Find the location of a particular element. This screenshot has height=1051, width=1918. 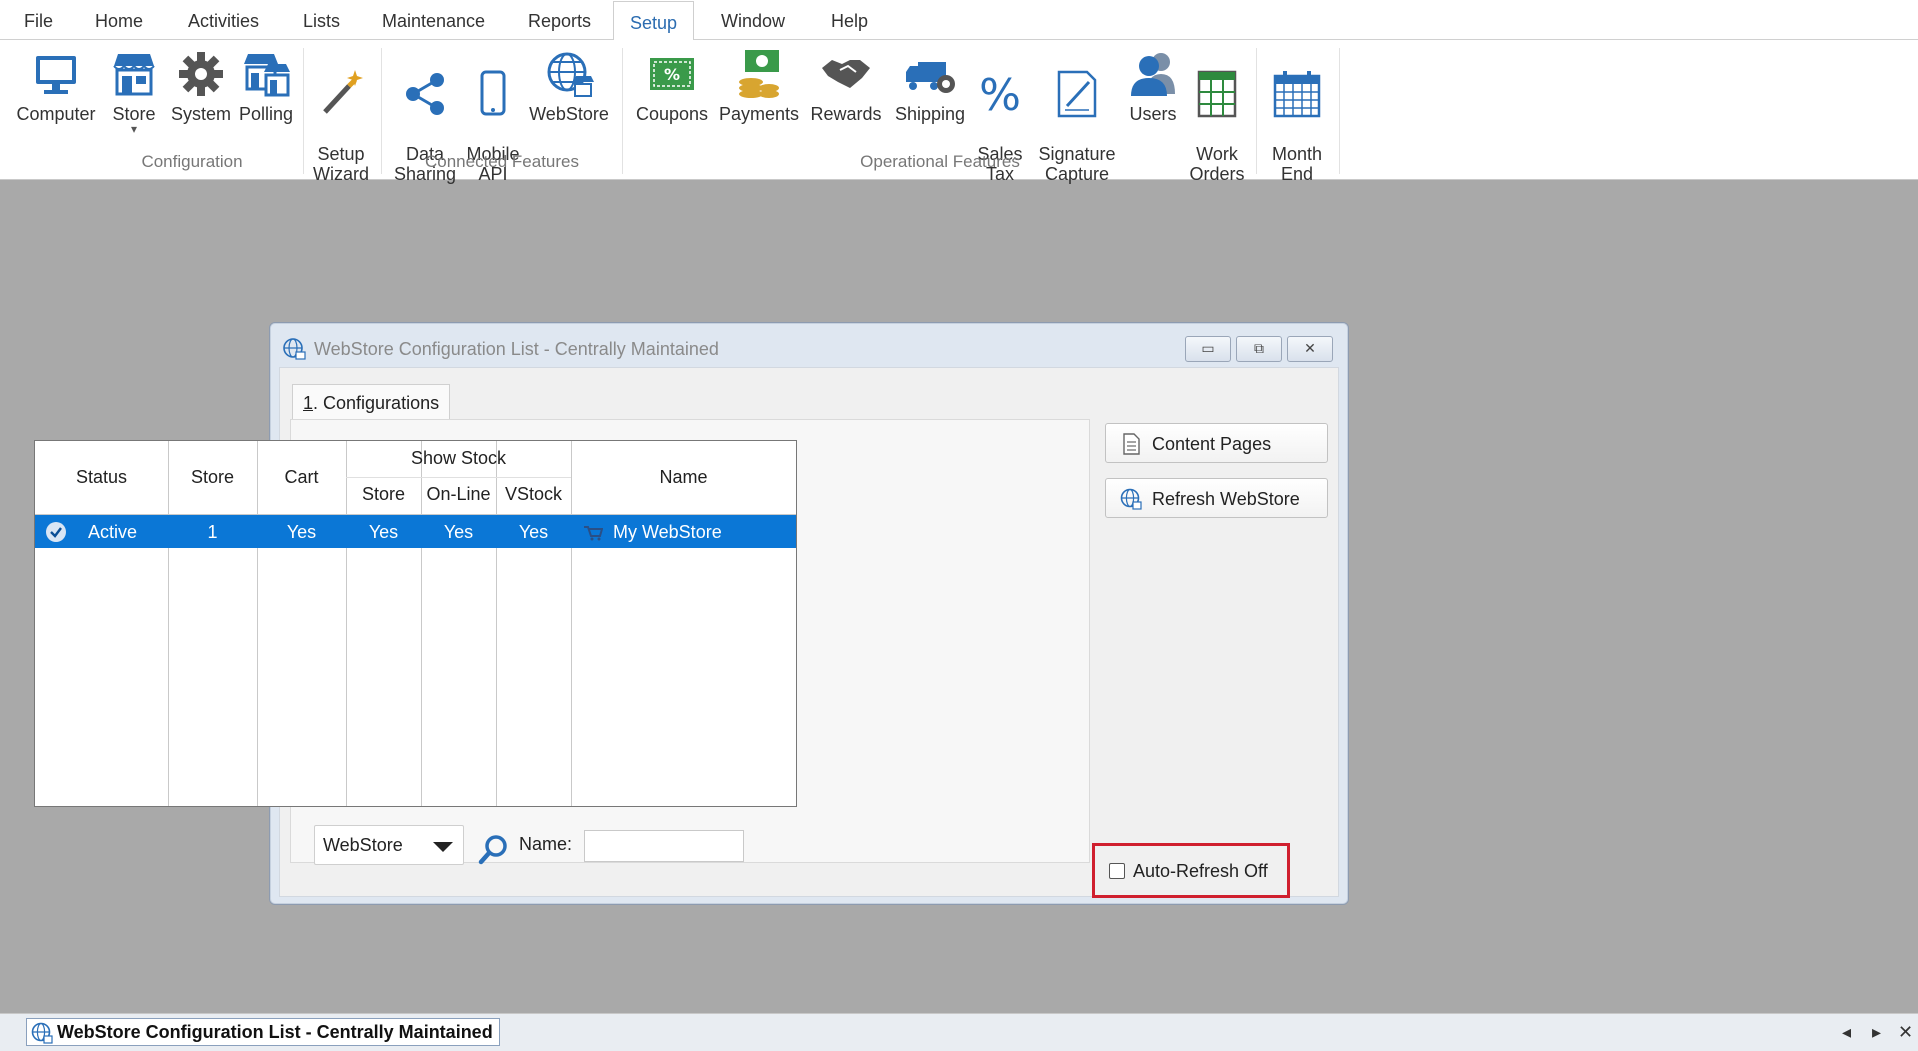

ribbon-computer-button: Computer is located at coordinates (56, 86).